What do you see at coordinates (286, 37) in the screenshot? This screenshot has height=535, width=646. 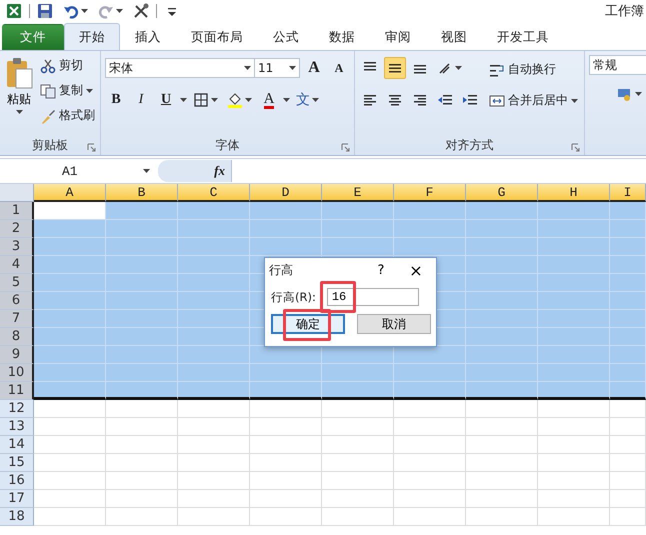 I see `ribbon-tab: 公式` at bounding box center [286, 37].